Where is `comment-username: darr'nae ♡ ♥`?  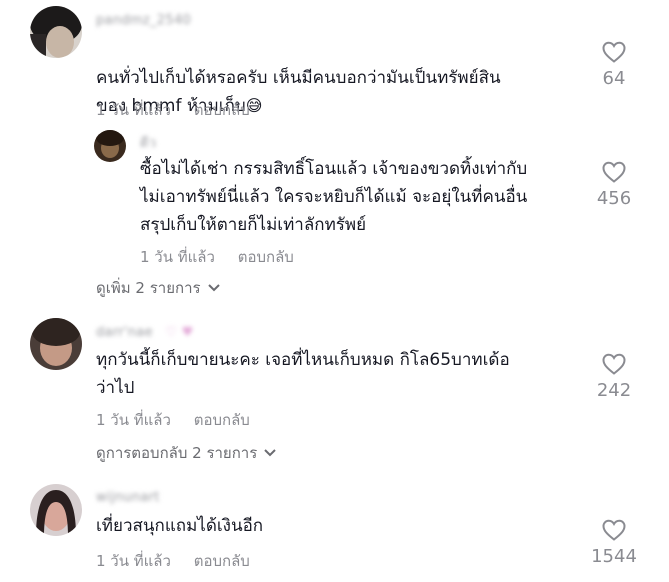 comment-username: darr'nae ♡ ♥ is located at coordinates (145, 332).